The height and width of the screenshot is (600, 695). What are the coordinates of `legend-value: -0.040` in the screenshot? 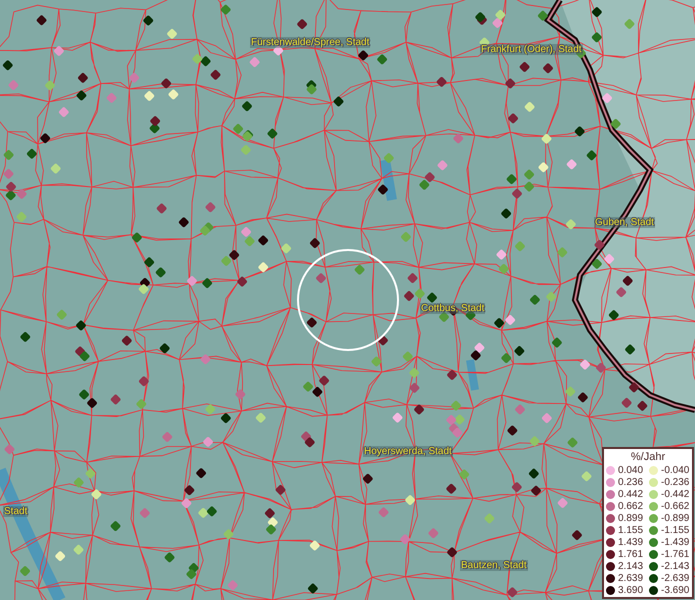 It's located at (675, 470).